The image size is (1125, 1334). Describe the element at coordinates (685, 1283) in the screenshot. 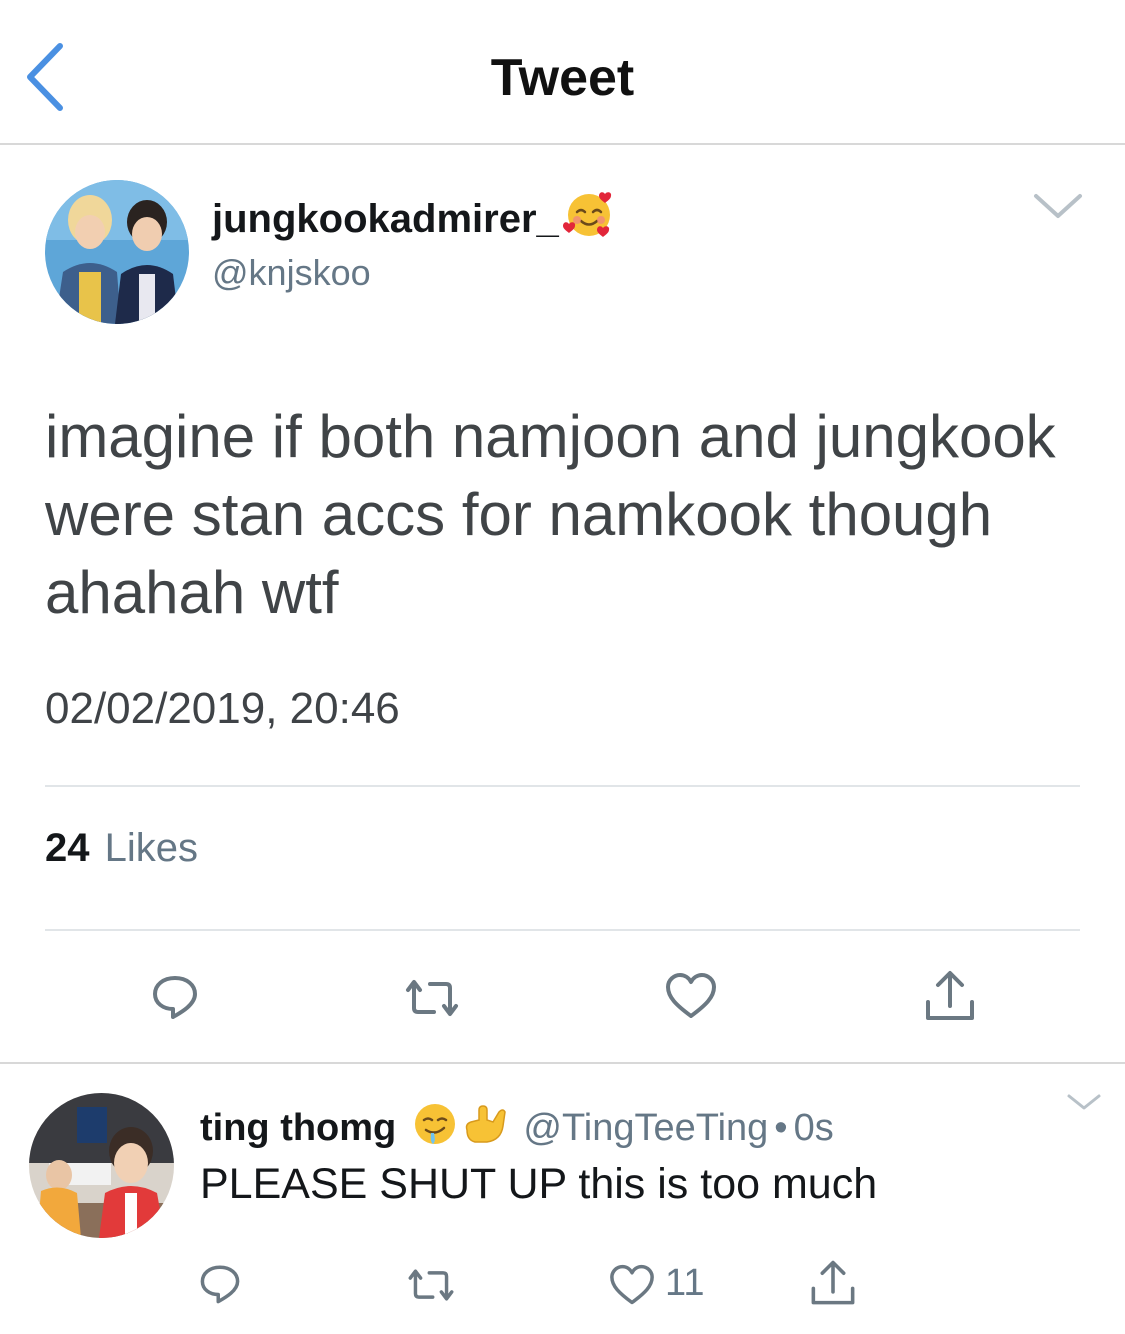

I see `reply-like-count: 11` at that location.